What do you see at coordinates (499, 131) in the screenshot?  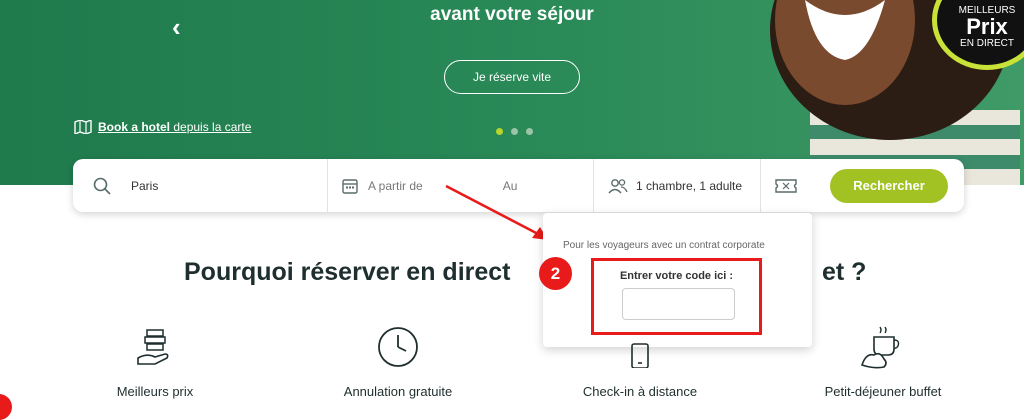 I see `carousel-dot-active` at bounding box center [499, 131].